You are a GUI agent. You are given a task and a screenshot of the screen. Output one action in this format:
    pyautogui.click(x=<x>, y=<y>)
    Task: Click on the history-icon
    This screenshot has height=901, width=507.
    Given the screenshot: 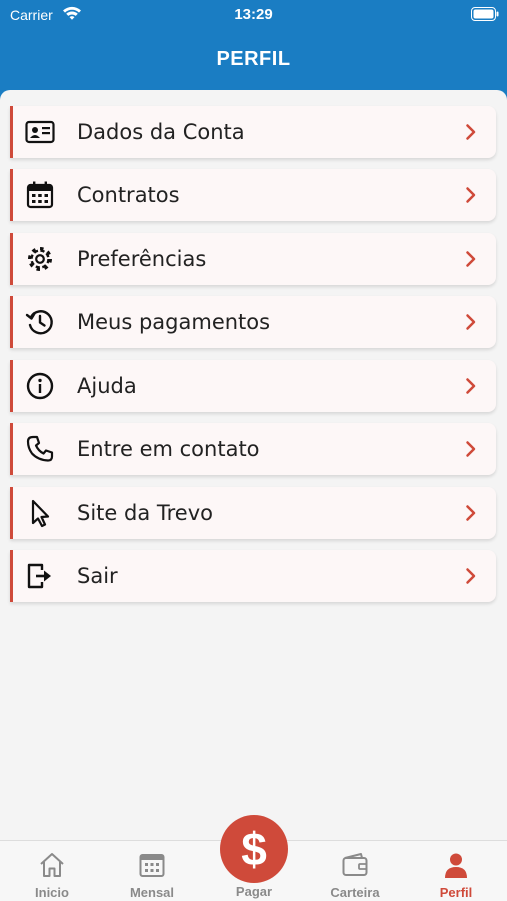 What is the action you would take?
    pyautogui.click(x=39, y=322)
    